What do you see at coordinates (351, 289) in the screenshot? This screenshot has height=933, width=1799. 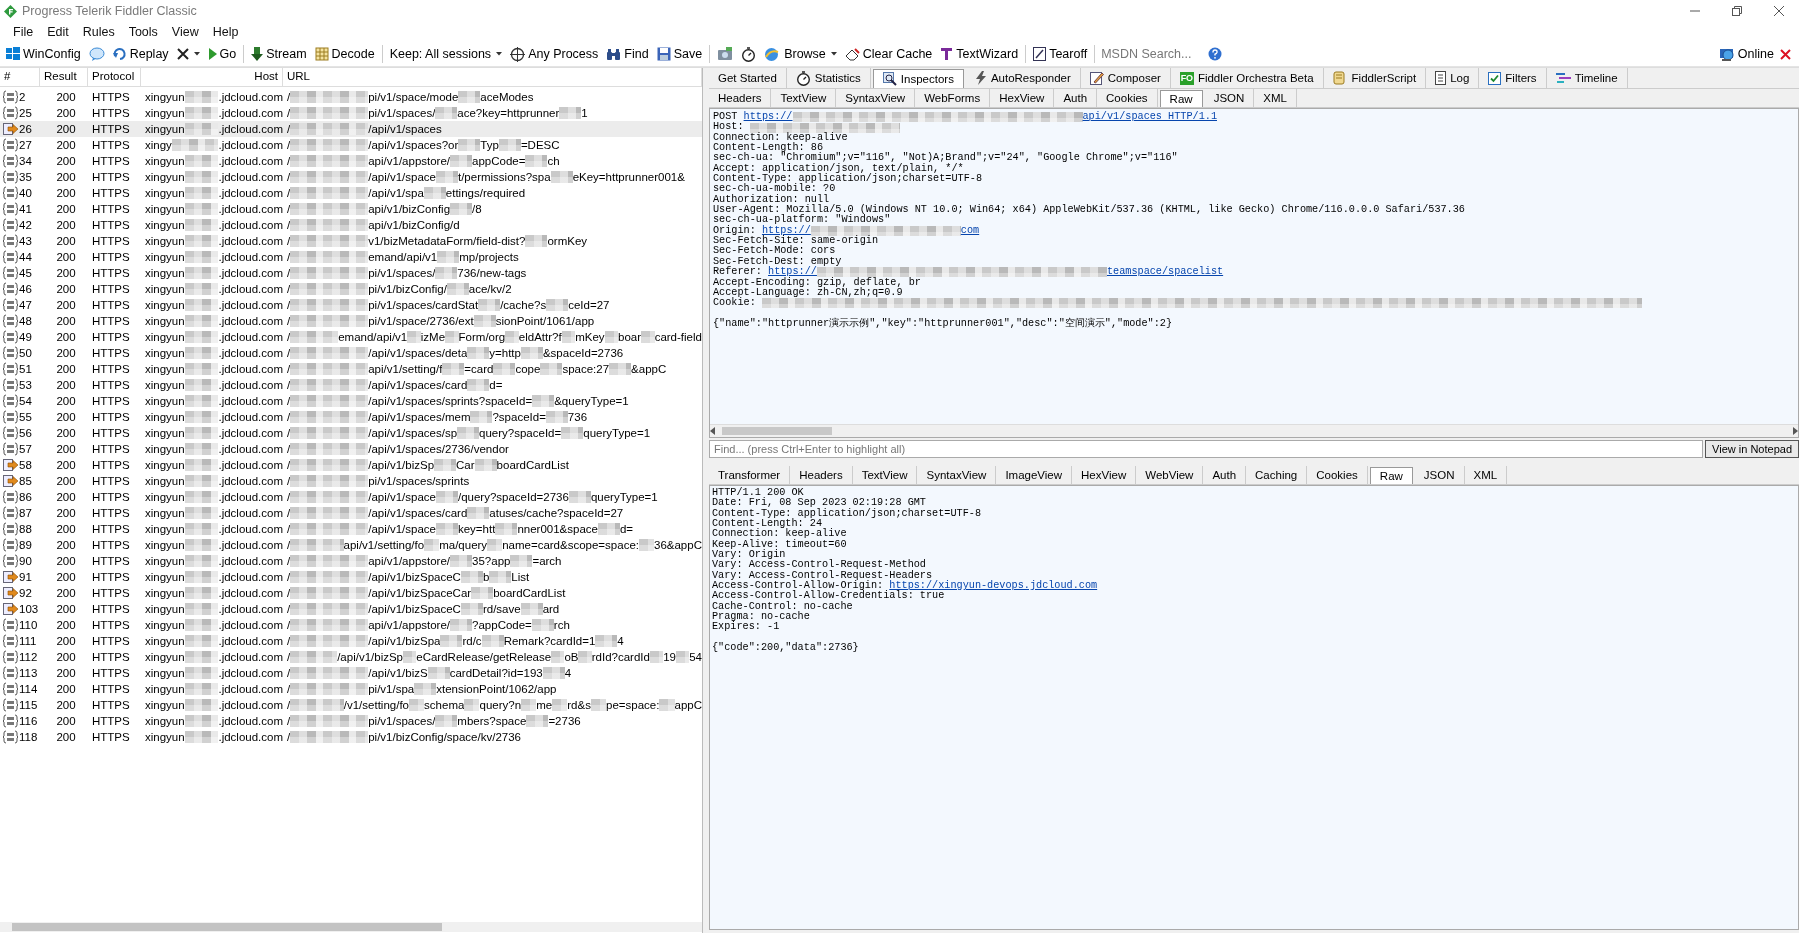 I see `session-row: 46 200 HTTPS xingyun .jdcloud.com / pi/v1/bizConfig/ ace/kv/2` at bounding box center [351, 289].